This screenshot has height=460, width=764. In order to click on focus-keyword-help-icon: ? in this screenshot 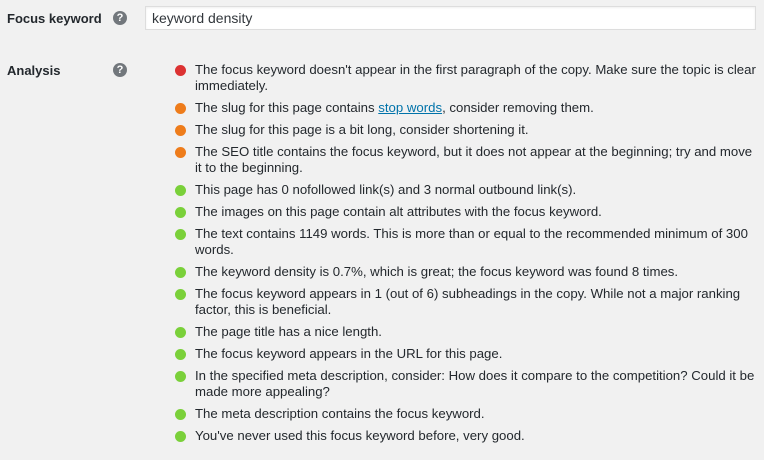, I will do `click(120, 18)`.